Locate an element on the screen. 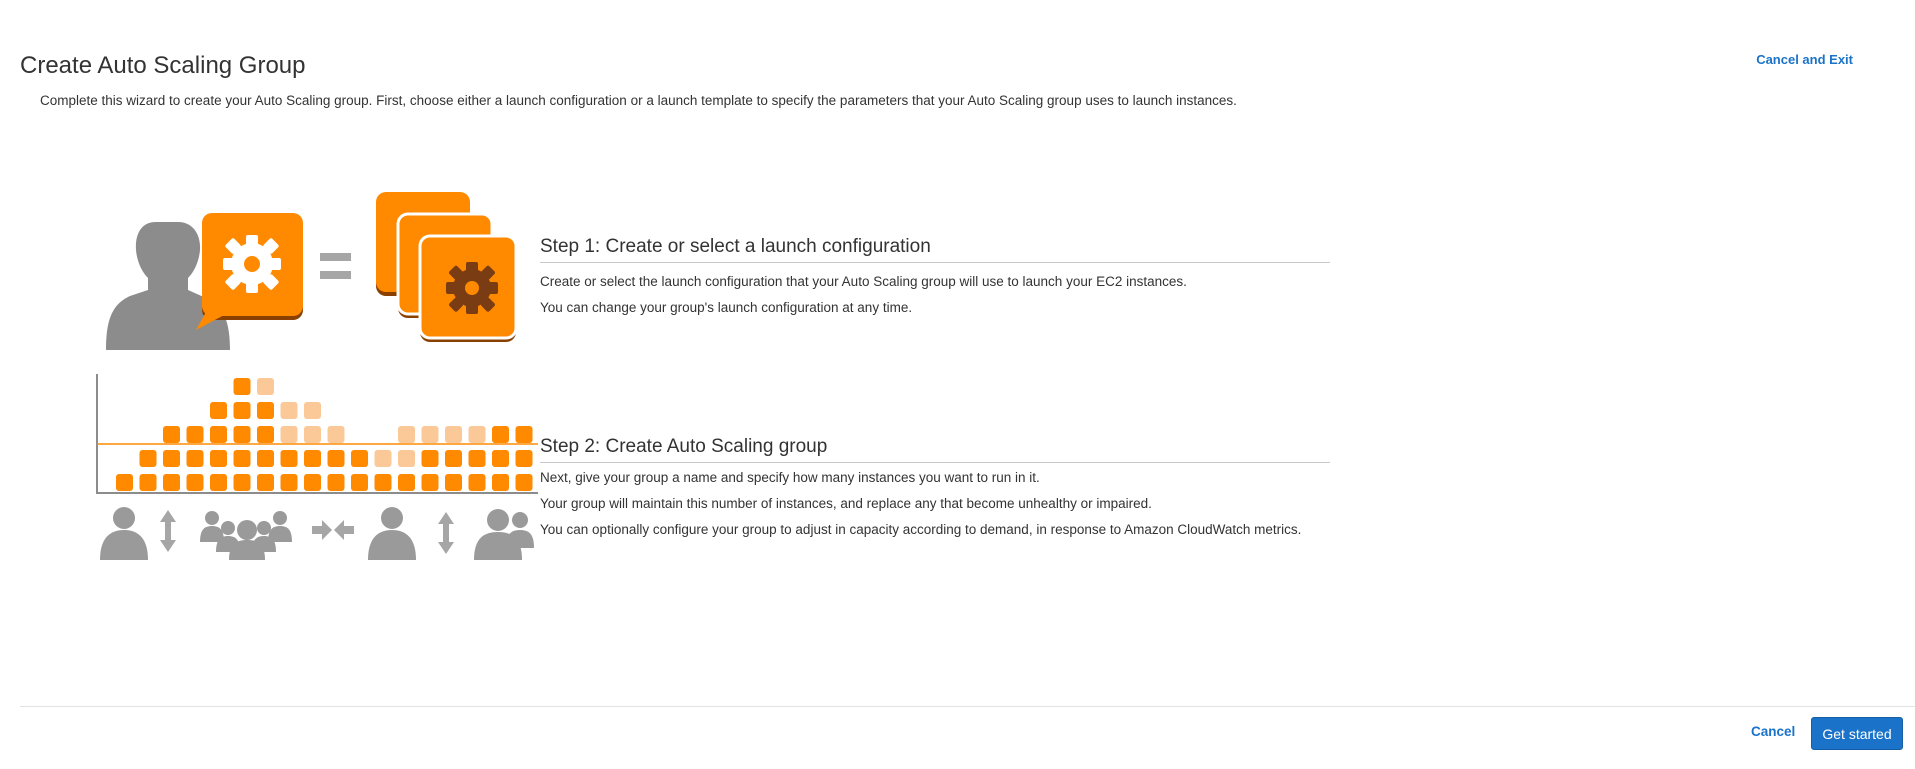  capacity-chart is located at coordinates (317, 434).